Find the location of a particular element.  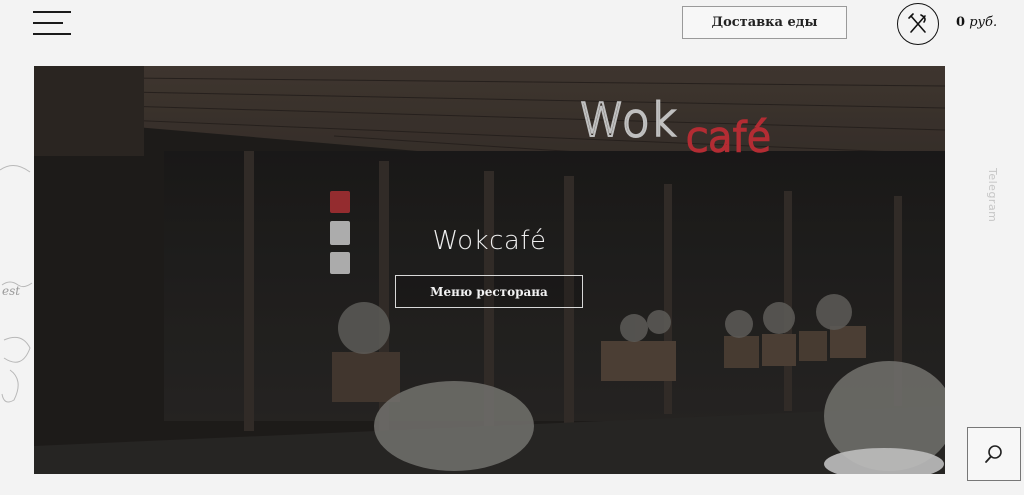

hero-title: Wokcafé is located at coordinates (489, 241).